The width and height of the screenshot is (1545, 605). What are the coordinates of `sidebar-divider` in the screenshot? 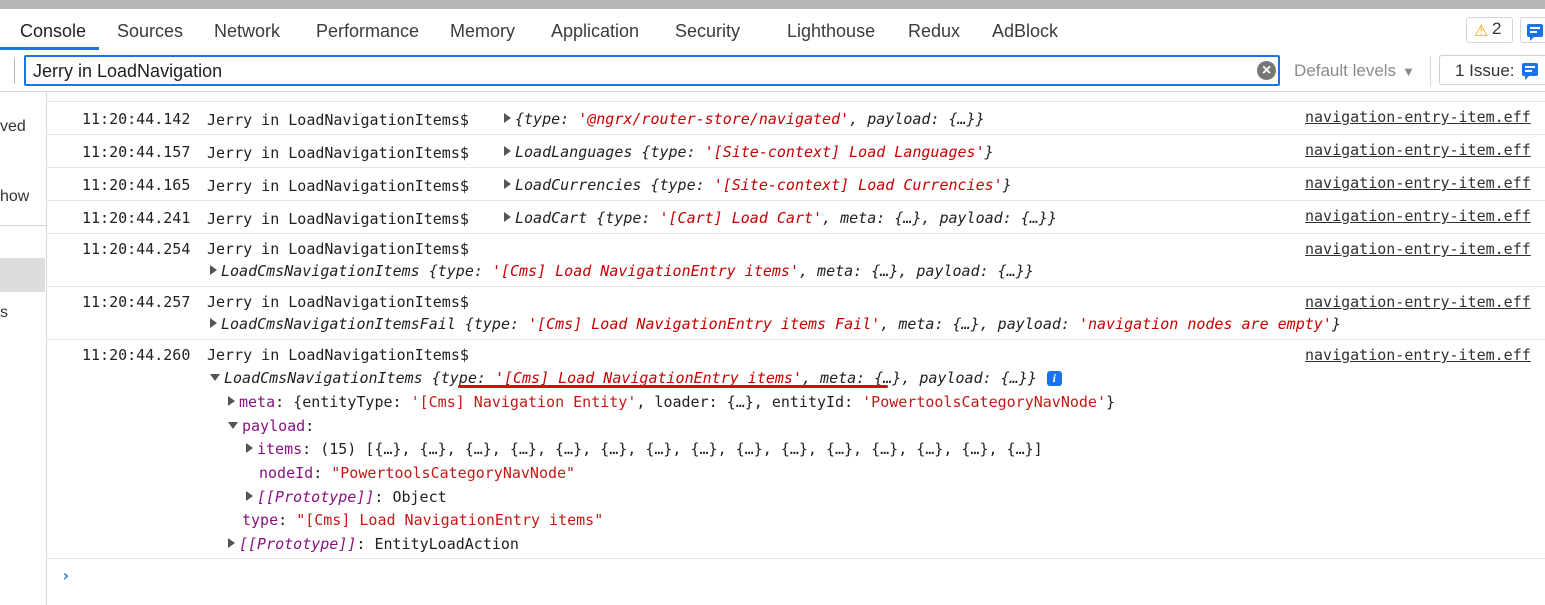 It's located at (23, 225).